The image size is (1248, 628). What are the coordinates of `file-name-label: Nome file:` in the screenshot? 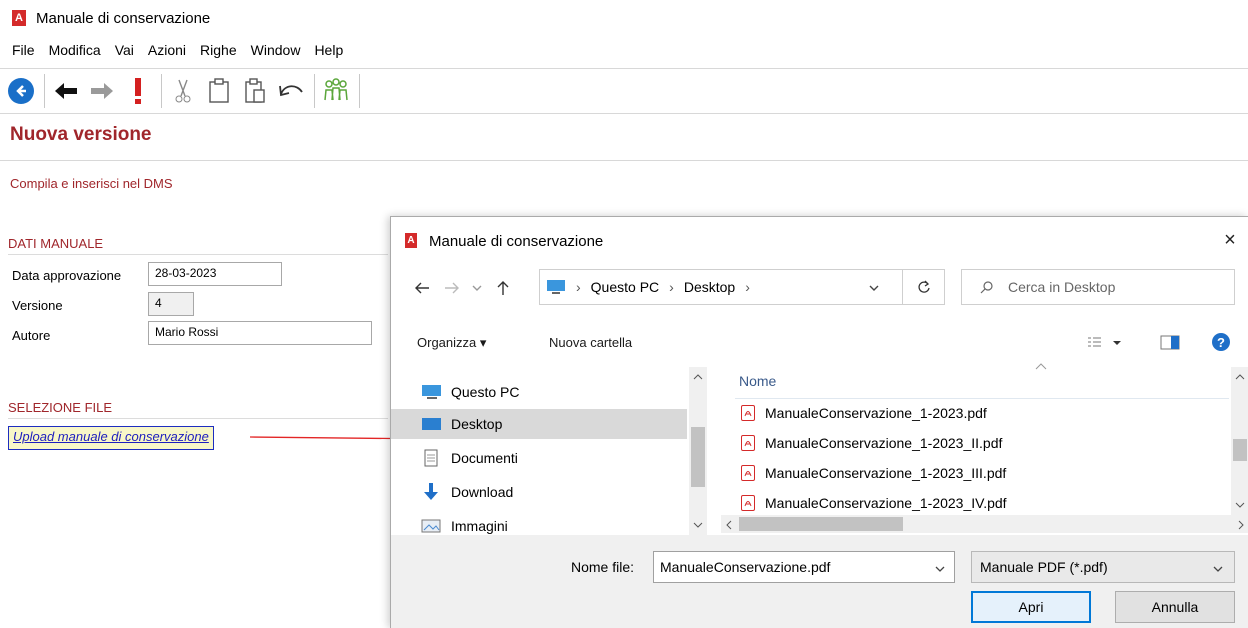 It's located at (603, 567).